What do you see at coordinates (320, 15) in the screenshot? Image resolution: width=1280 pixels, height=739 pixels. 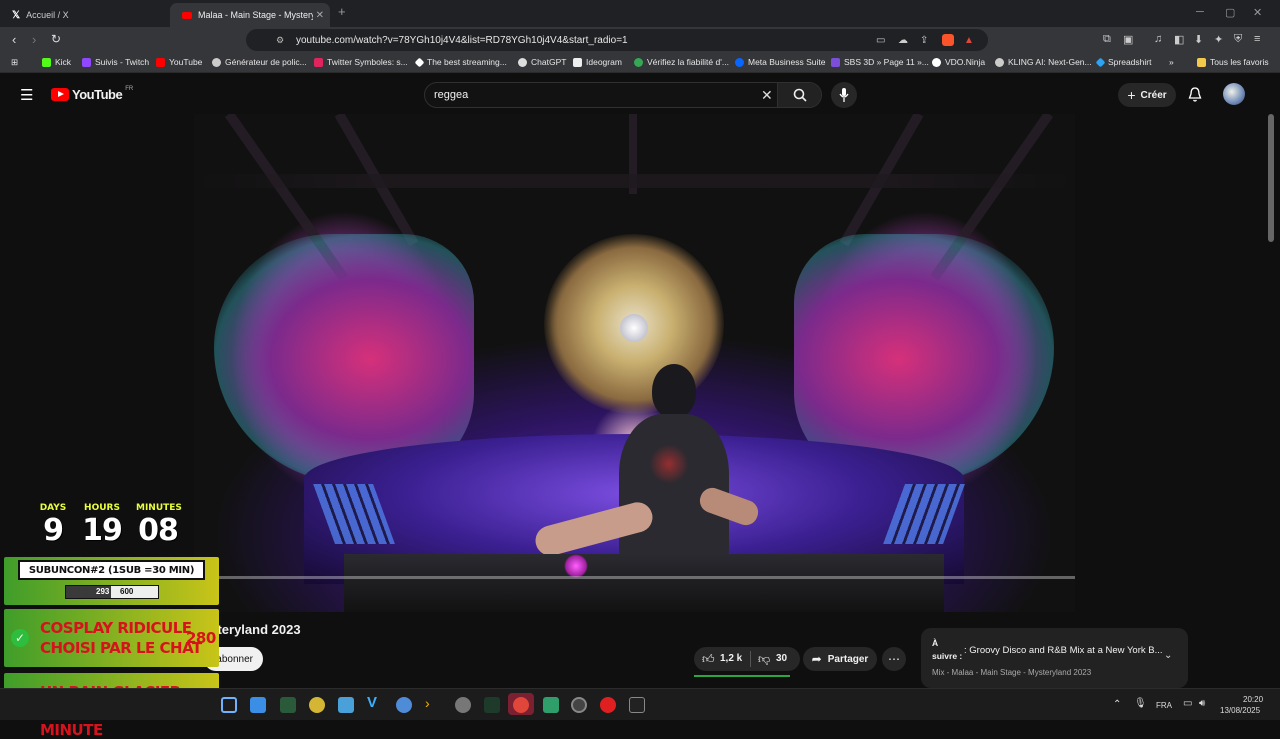 I see `close-tab-icon: ✕` at bounding box center [320, 15].